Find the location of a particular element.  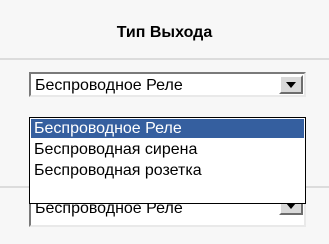

output-type-select-row2: Беспроводное Реле is located at coordinates (167, 211).